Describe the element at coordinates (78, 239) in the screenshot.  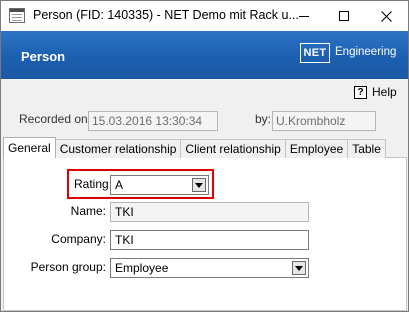
I see `company-label: Company:` at that location.